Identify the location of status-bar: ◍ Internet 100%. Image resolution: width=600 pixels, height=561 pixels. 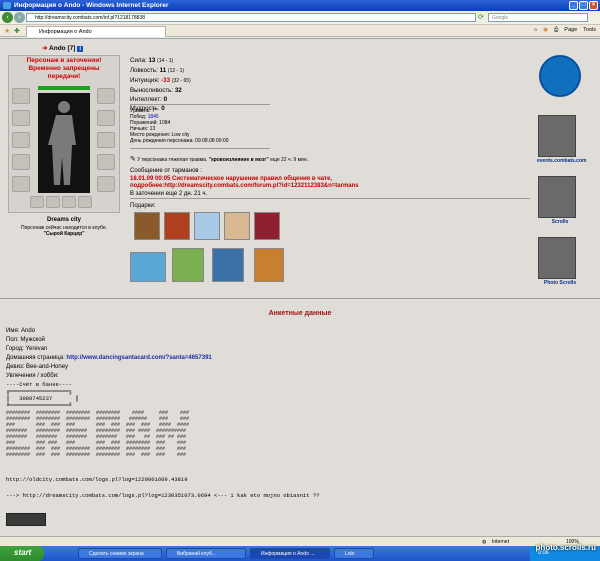
(300, 541).